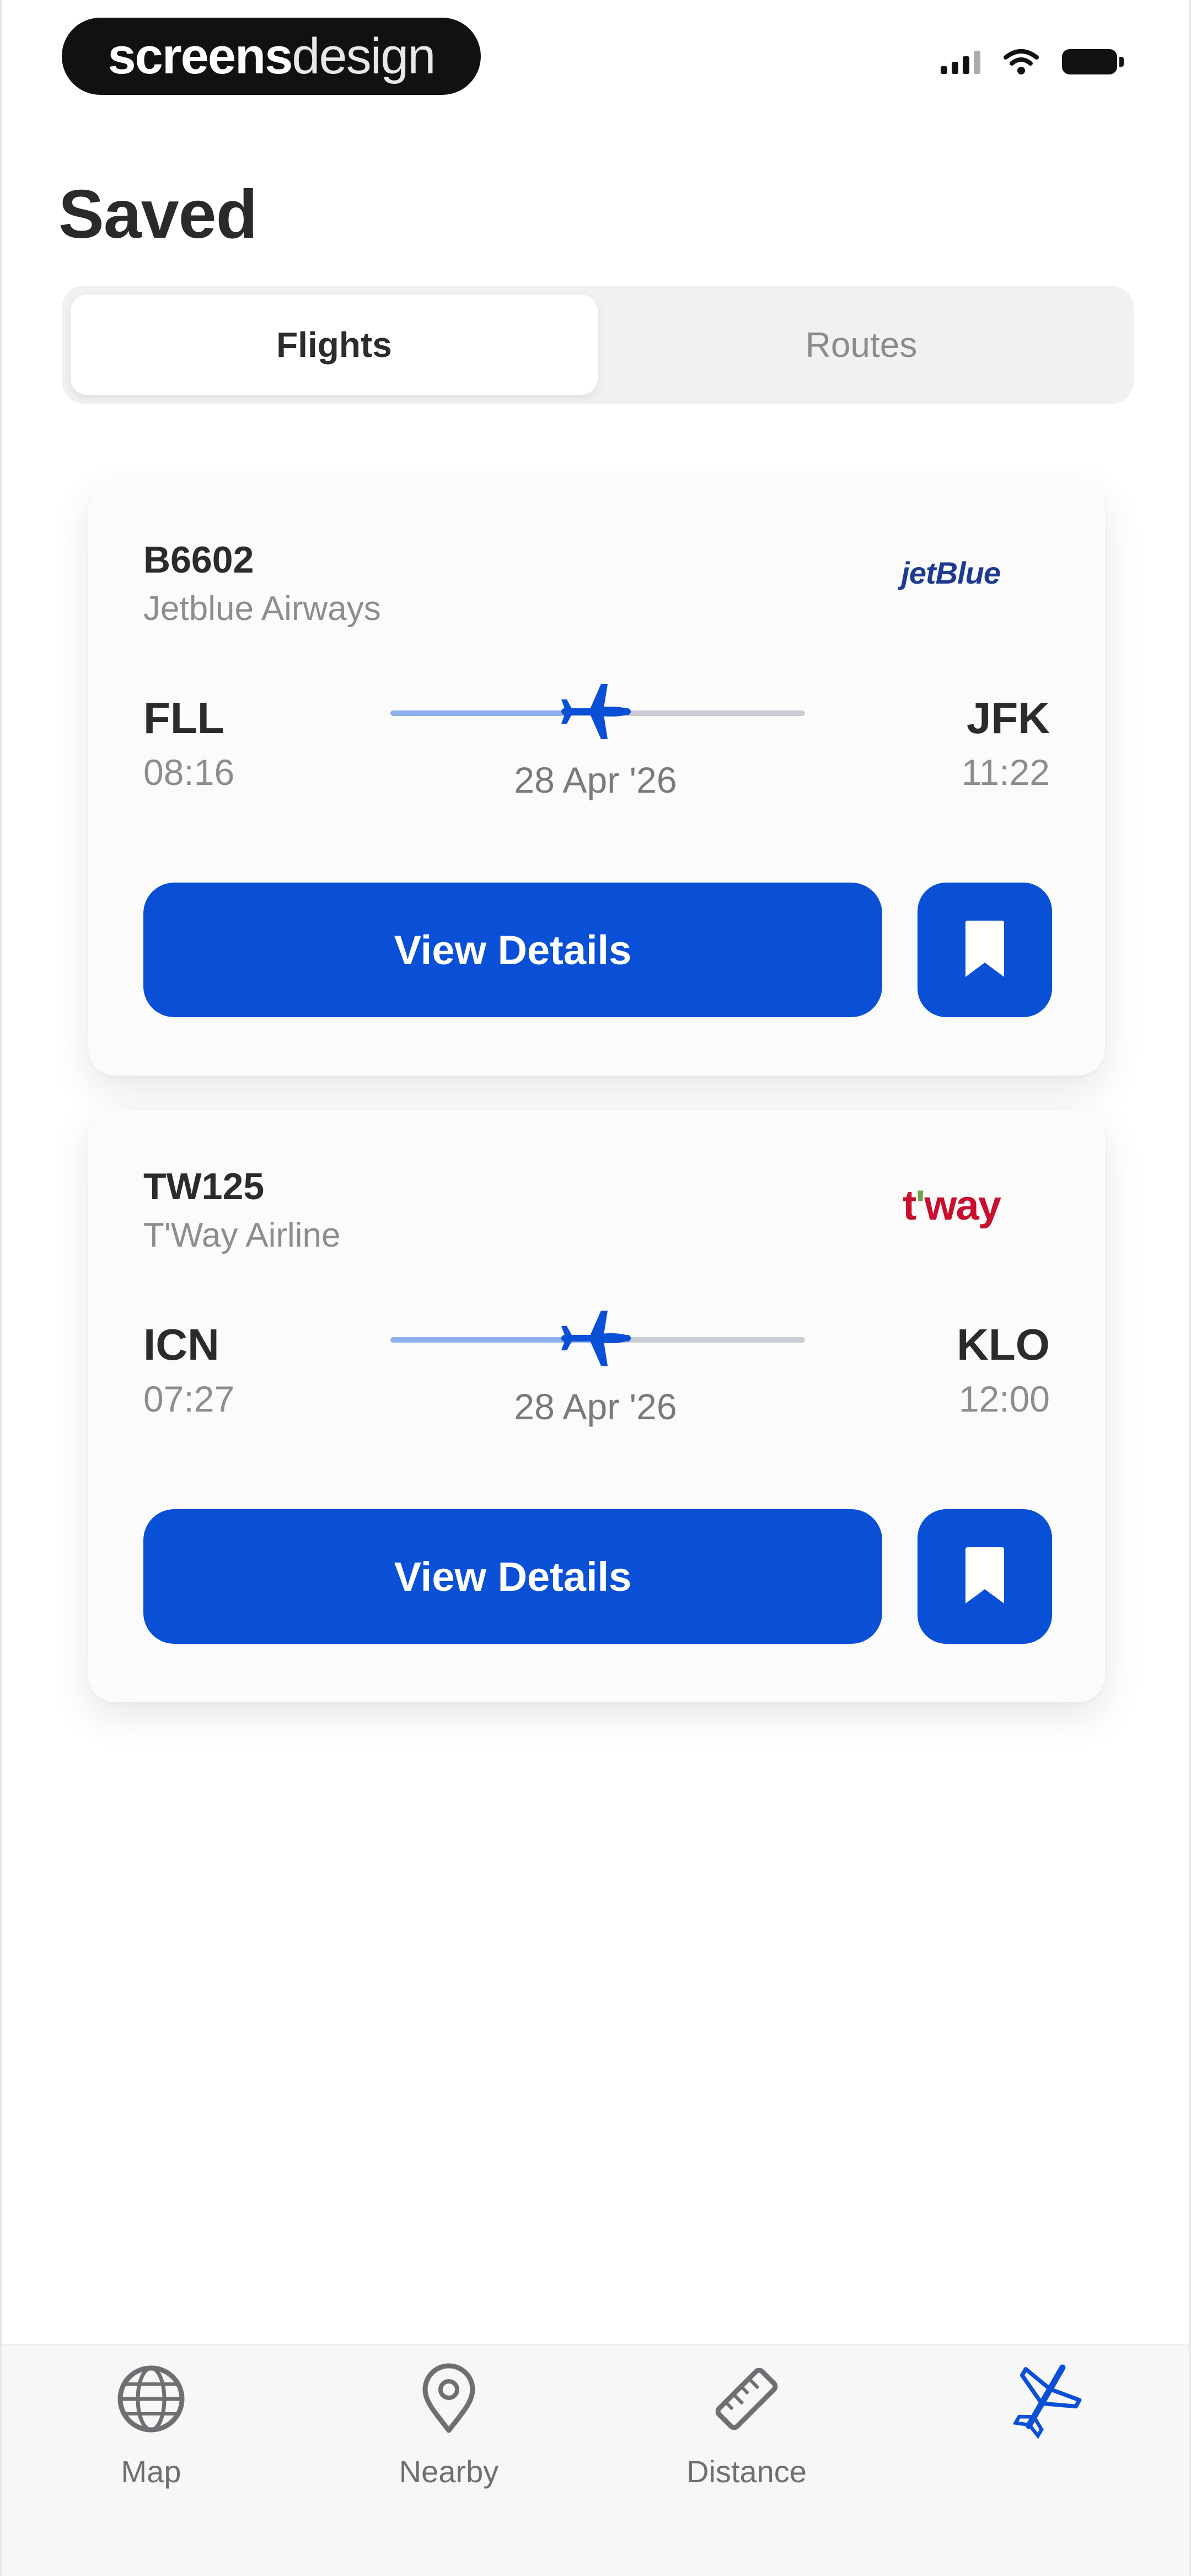 Image resolution: width=1191 pixels, height=2576 pixels. I want to click on status-icons, so click(1032, 62).